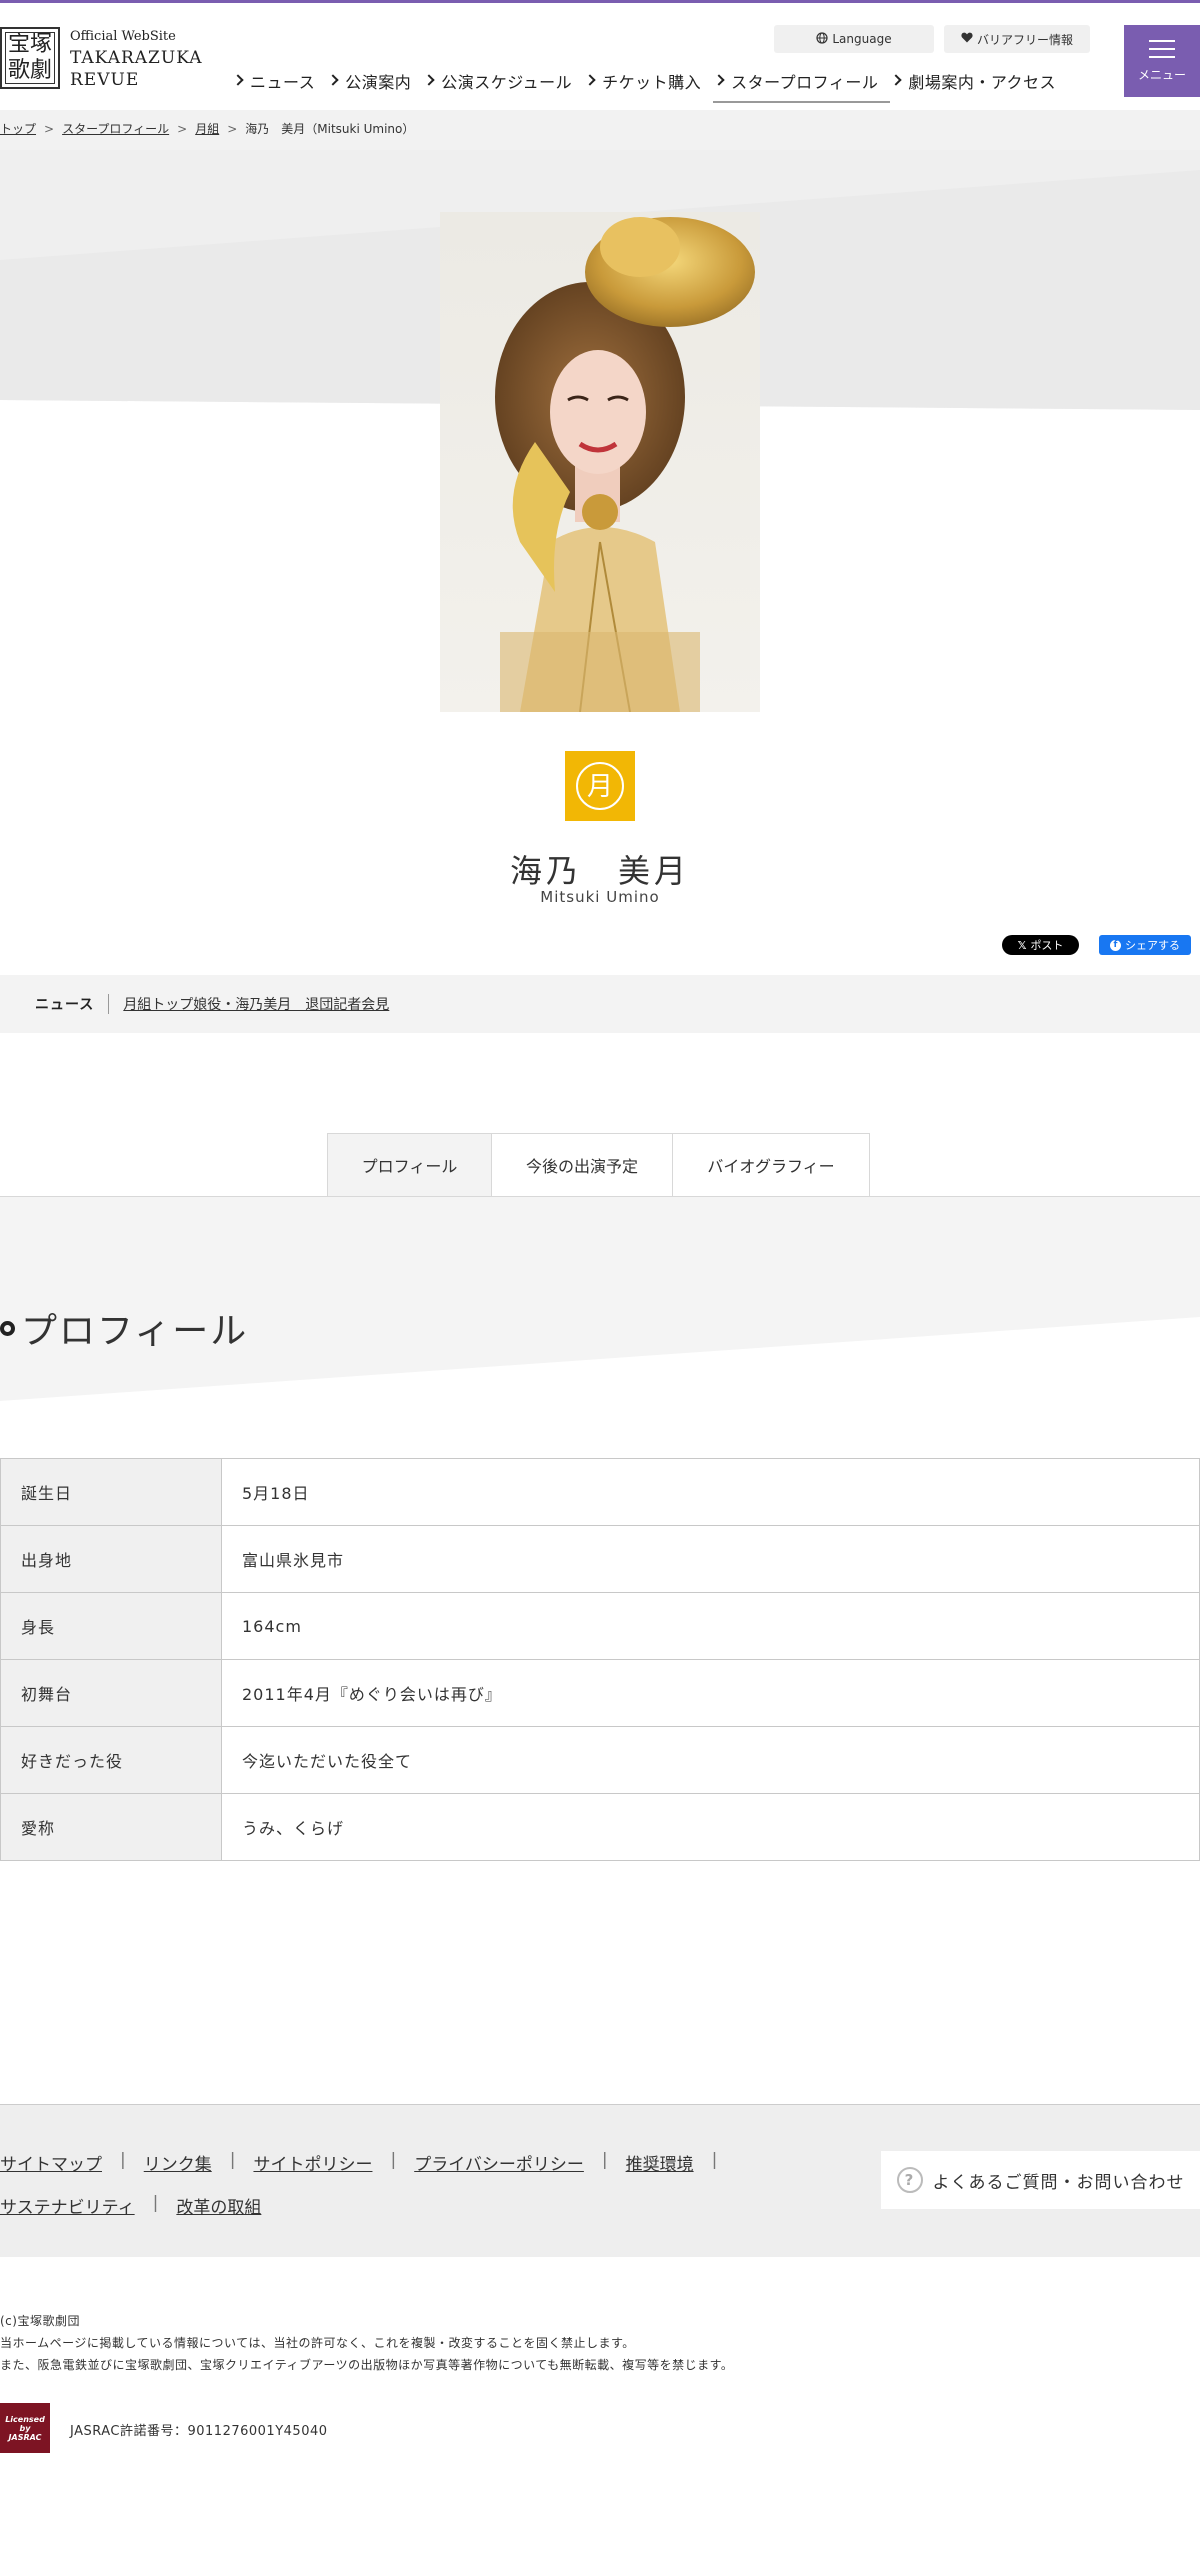 The image size is (1200, 2553). Describe the element at coordinates (1047, 945) in the screenshot. I see `x-post-label: ポスト` at that location.